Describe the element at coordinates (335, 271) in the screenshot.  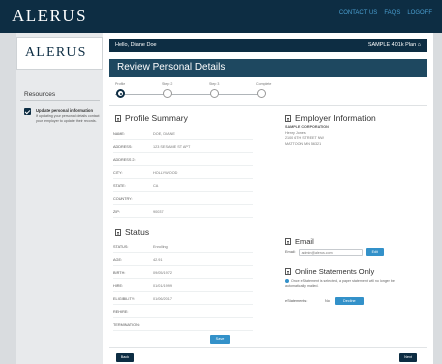
I see `online-statements-title: Online Statements Only` at that location.